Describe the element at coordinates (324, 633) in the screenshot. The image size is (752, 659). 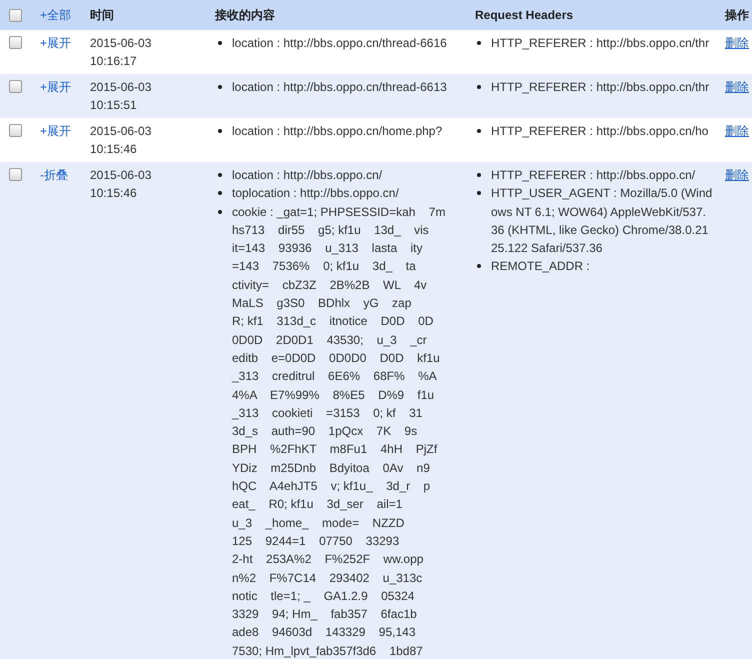
I see `text-line: ade8 94603d 143329 95,143` at that location.